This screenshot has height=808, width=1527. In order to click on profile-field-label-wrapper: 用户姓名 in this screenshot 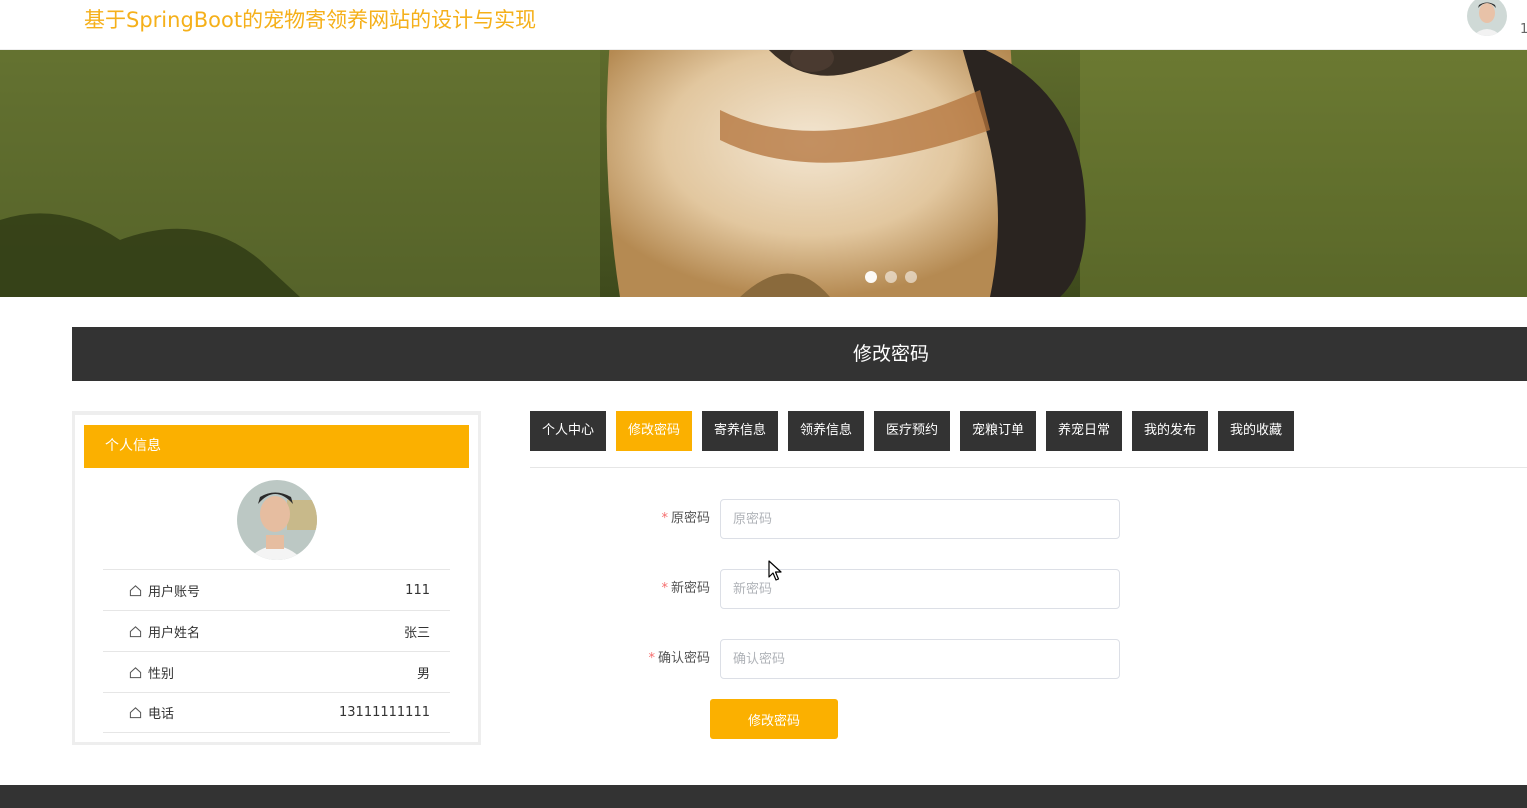, I will do `click(164, 631)`.